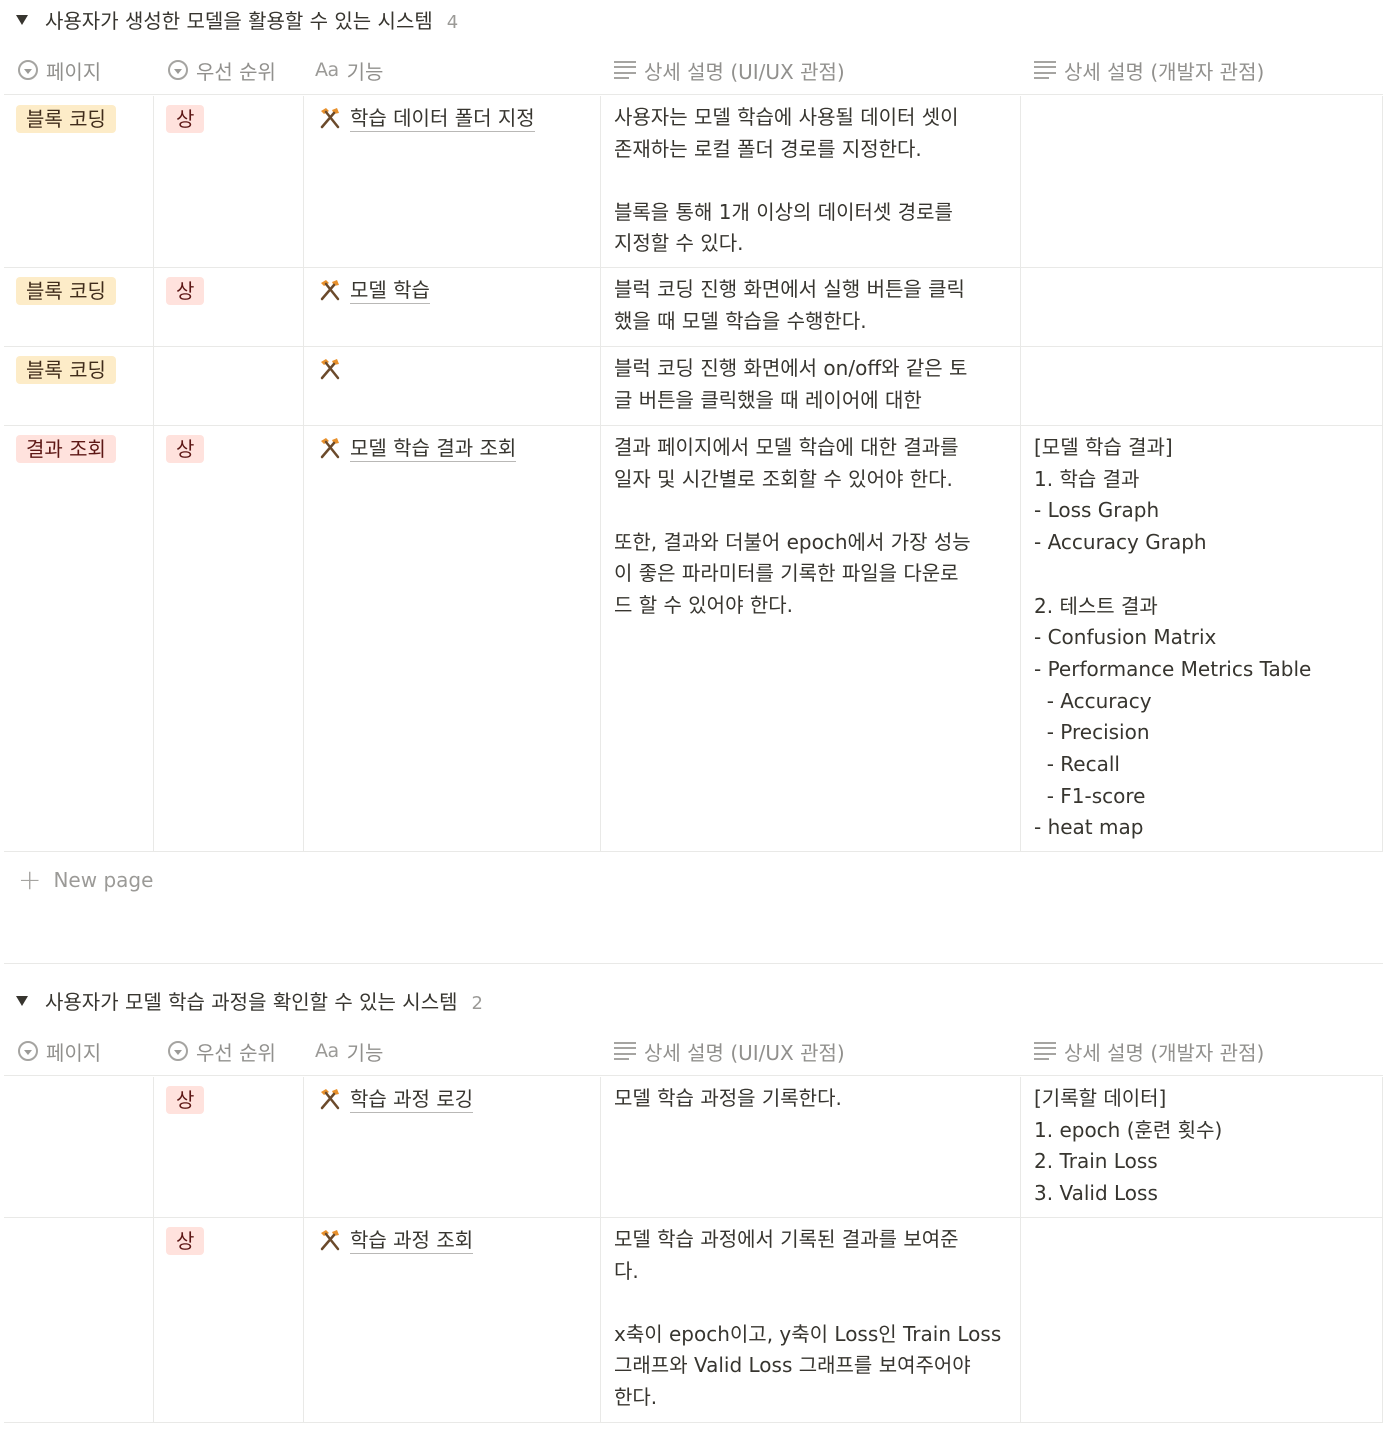  I want to click on function-title-link: 모델 학습 결과 조회, so click(433, 448).